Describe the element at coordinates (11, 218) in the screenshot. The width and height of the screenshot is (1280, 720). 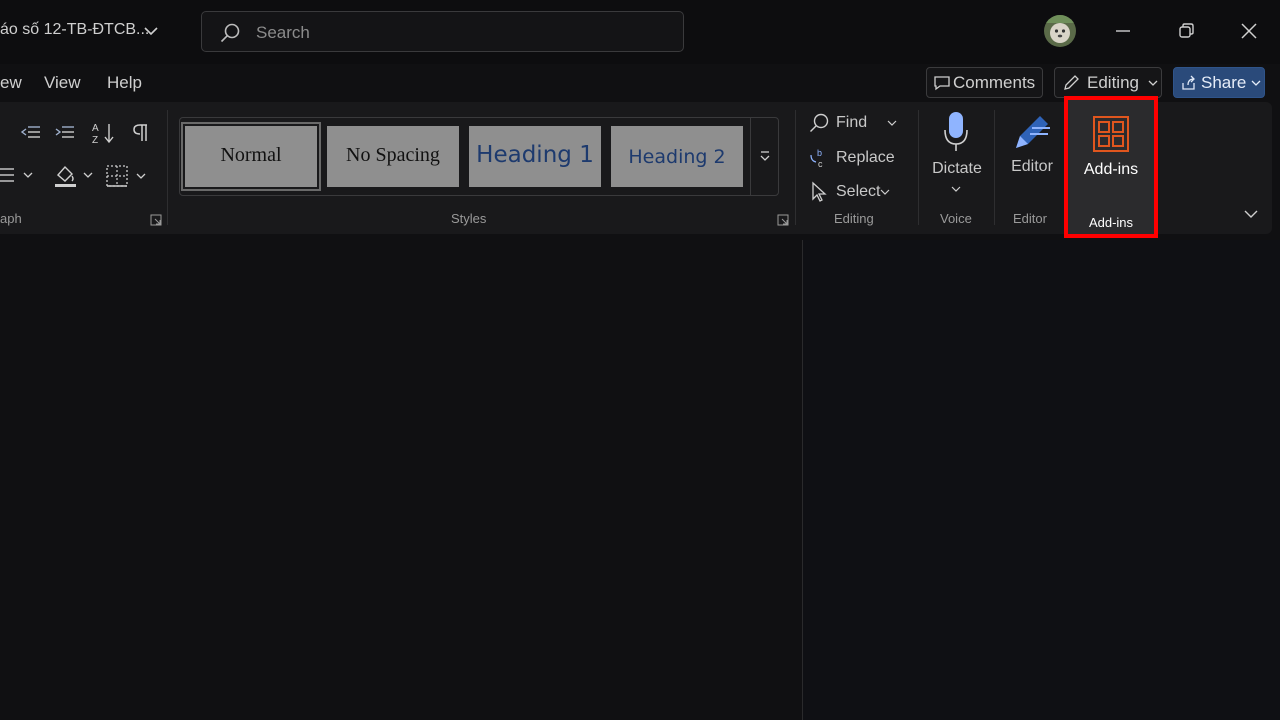
I see `paragraph-group-label: aph` at that location.